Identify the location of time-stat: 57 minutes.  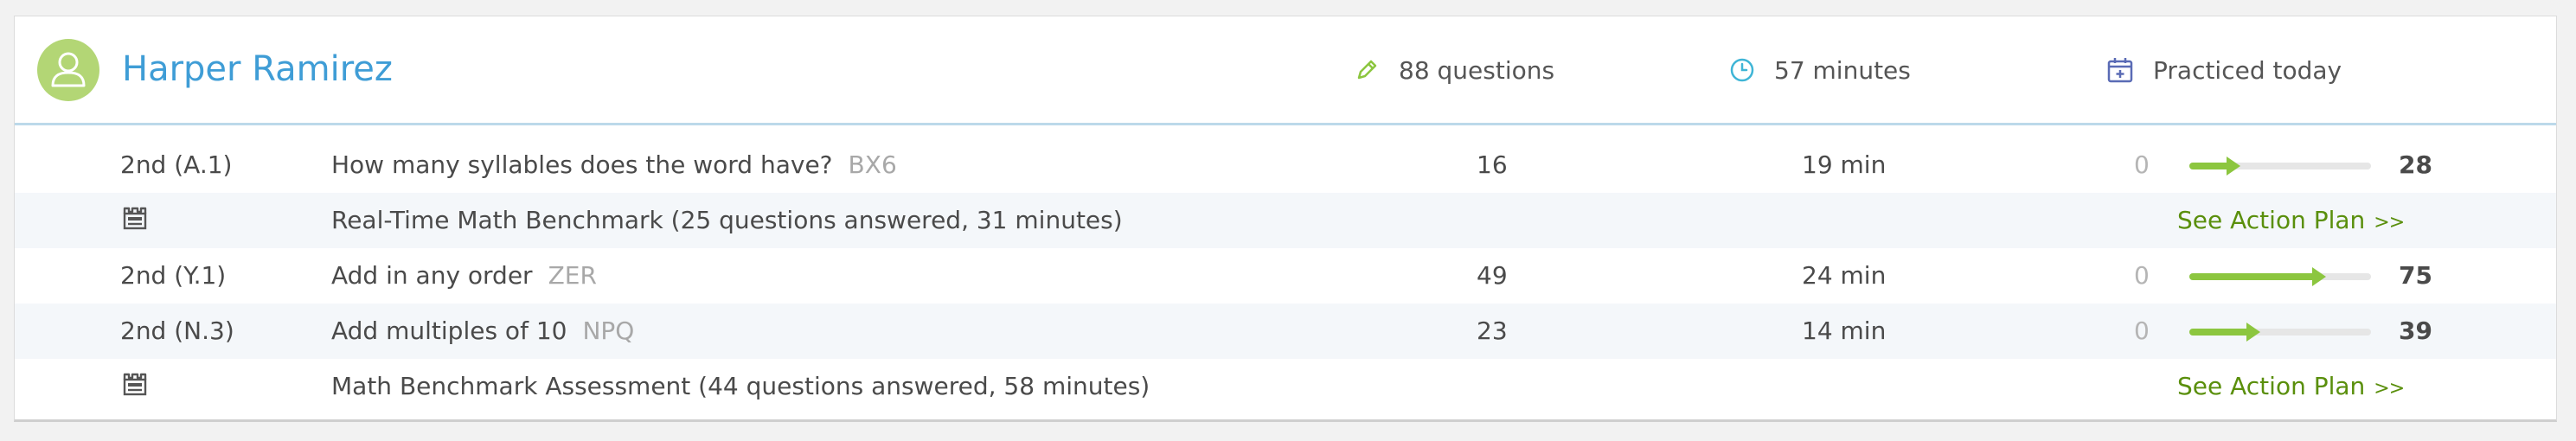
(1820, 70).